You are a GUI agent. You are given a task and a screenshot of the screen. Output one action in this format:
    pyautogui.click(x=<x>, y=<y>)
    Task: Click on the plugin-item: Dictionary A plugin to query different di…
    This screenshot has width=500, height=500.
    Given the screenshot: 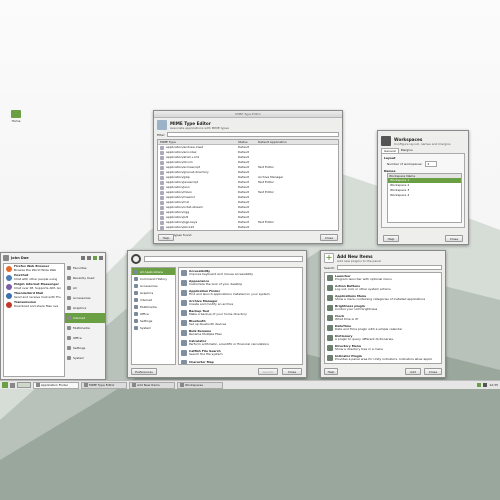 What is the action you would take?
    pyautogui.click(x=383, y=338)
    